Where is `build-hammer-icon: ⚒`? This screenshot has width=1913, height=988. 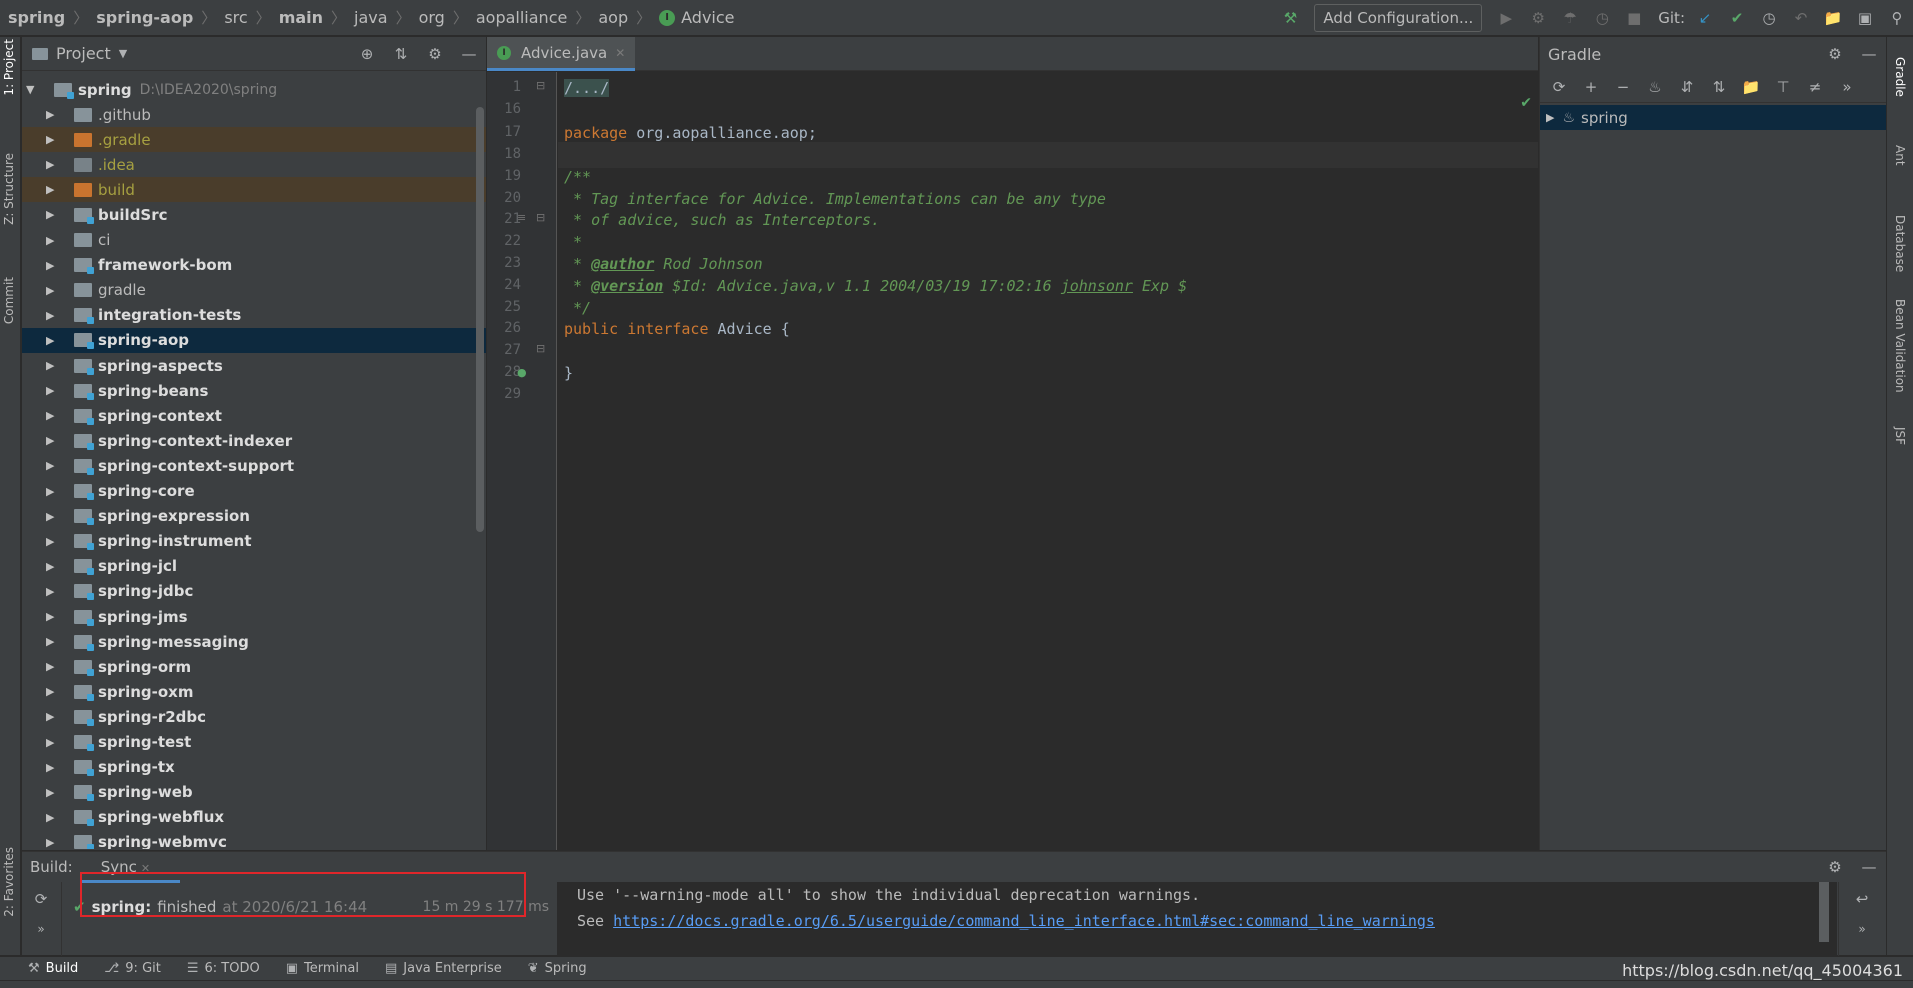
build-hammer-icon: ⚒ is located at coordinates (1290, 18).